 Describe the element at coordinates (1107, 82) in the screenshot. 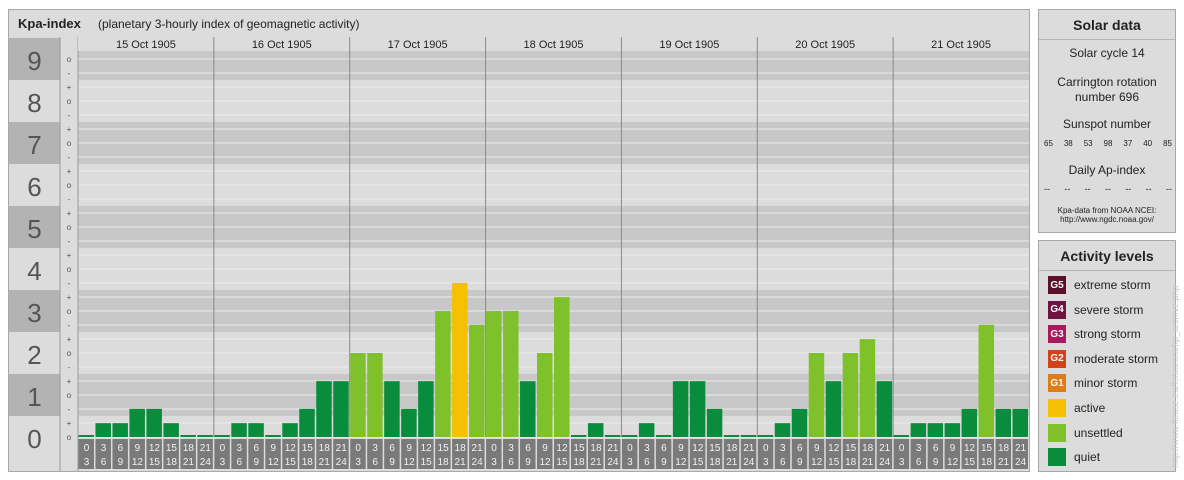

I see `carrington-rotation-label: Carrington rotation` at that location.